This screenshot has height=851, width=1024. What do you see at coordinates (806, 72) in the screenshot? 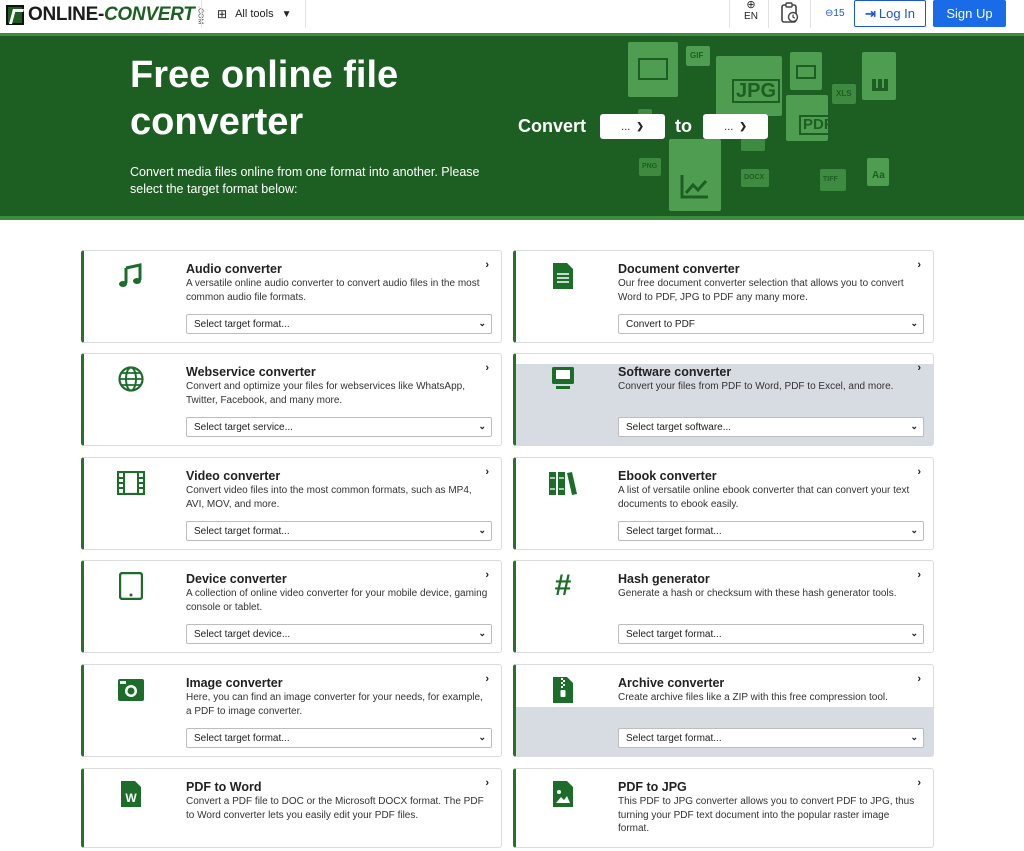
I see `image-frame` at bounding box center [806, 72].